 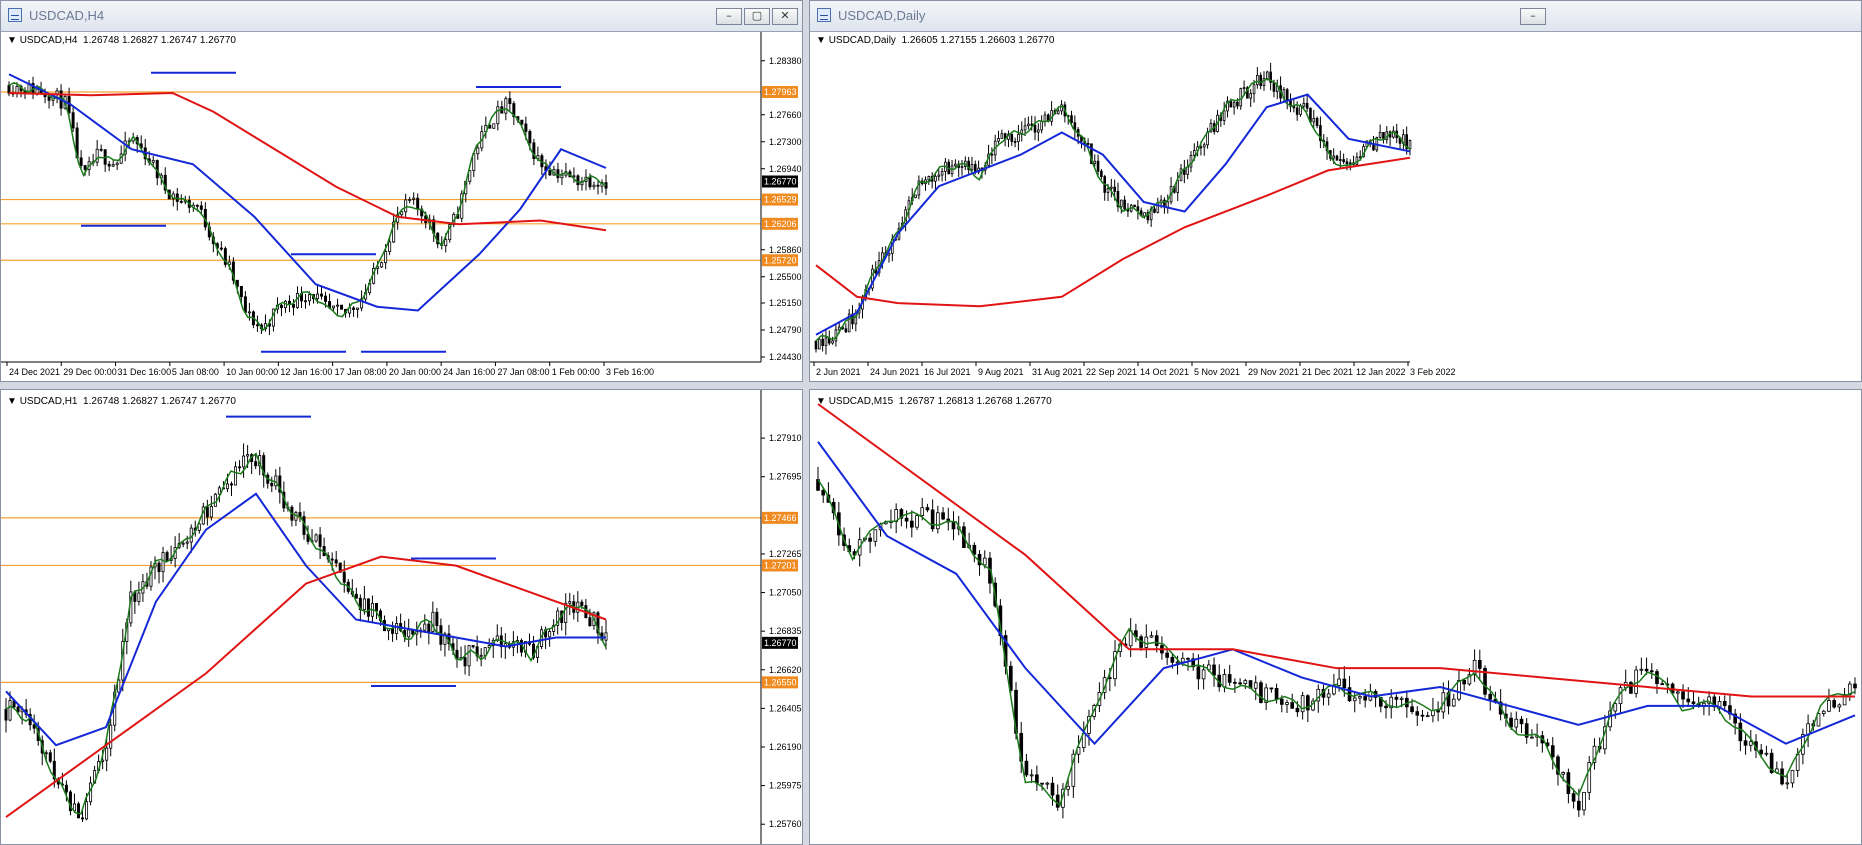 What do you see at coordinates (469, 372) in the screenshot?
I see `x-tick-label: 24 Jan 16:00` at bounding box center [469, 372].